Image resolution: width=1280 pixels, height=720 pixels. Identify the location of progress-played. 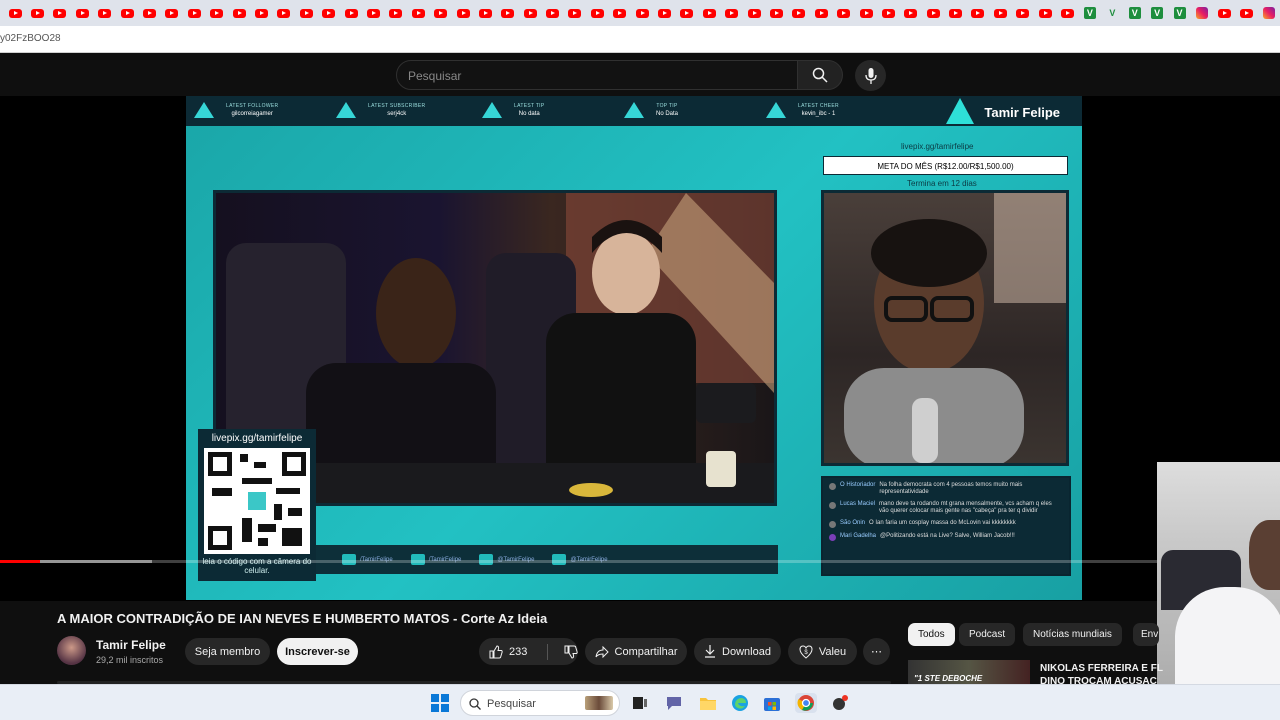
(20, 561).